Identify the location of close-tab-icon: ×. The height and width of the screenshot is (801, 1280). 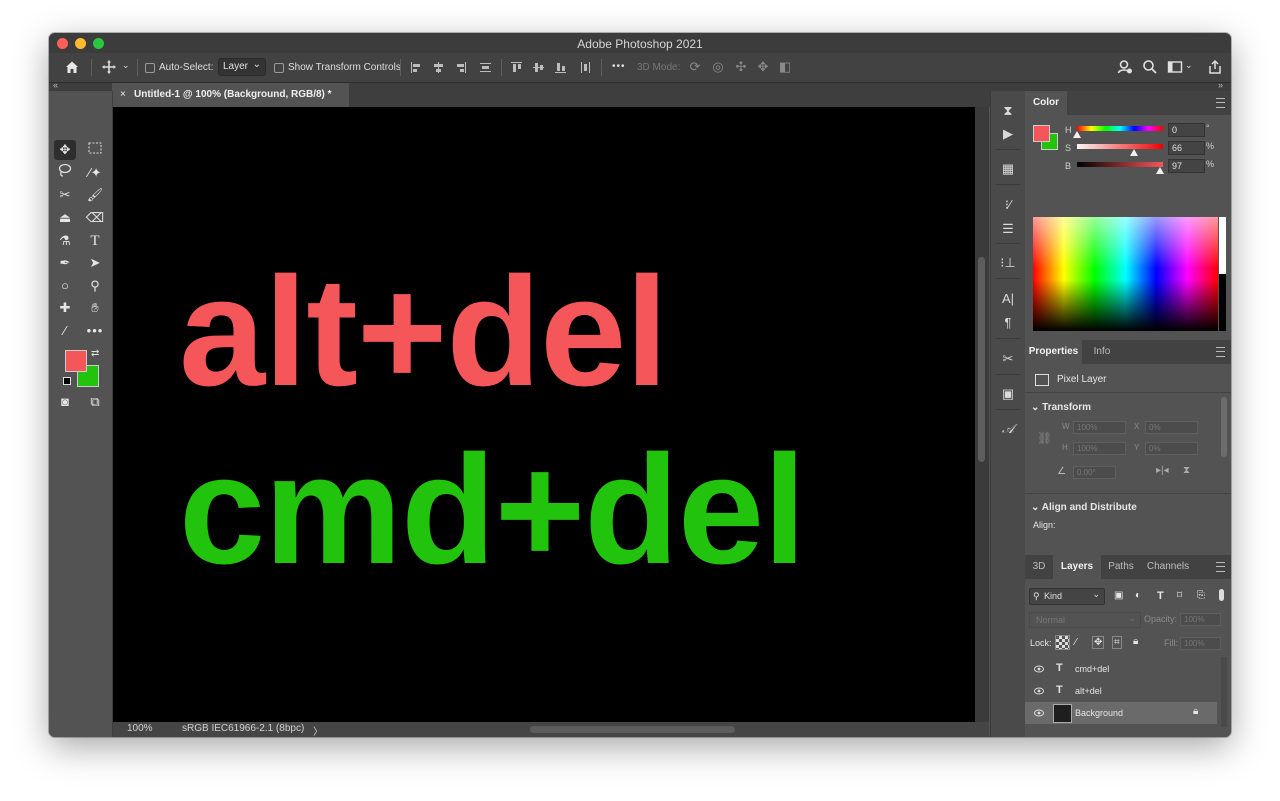
(123, 95).